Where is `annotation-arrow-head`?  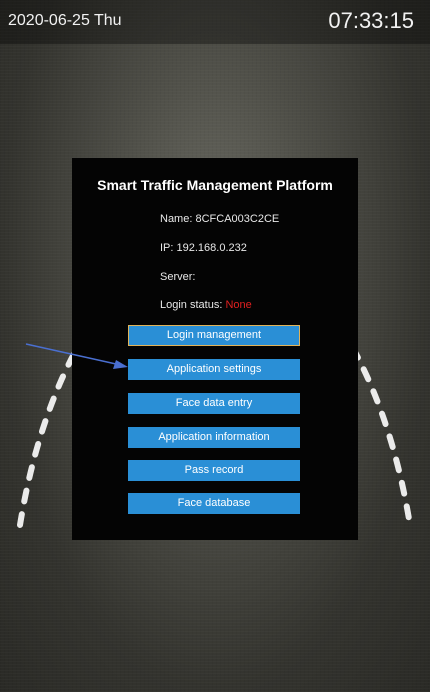
annotation-arrow-head is located at coordinates (120, 364).